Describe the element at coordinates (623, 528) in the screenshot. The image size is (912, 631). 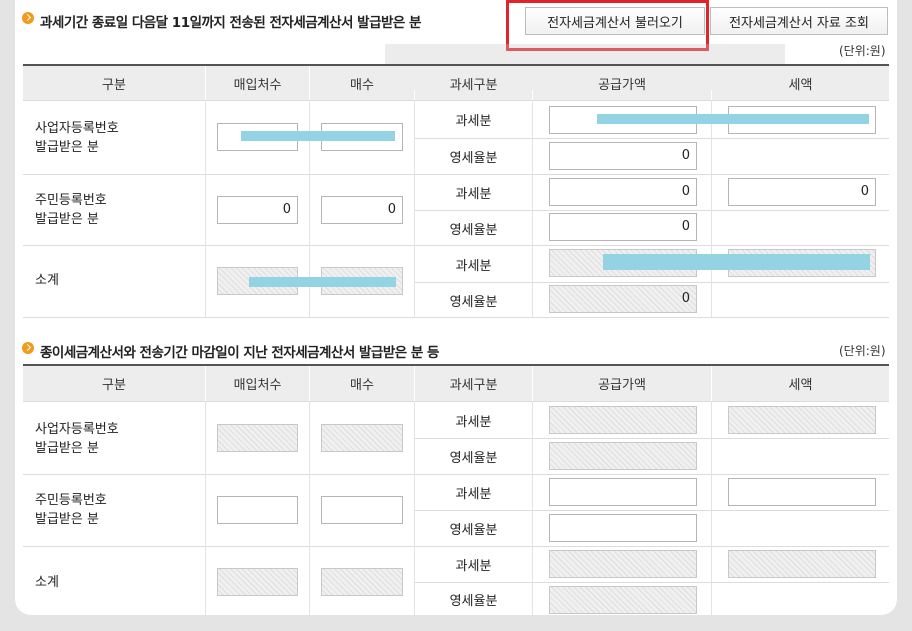
I see `zero-rated-supply-input` at that location.